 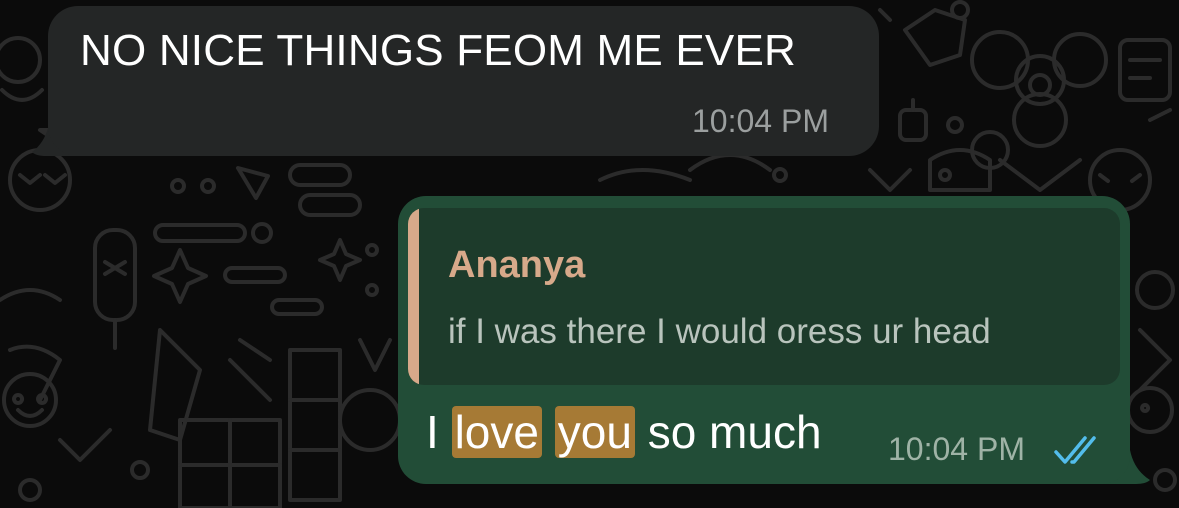 I want to click on double-check-read-icon, so click(x=1075, y=450).